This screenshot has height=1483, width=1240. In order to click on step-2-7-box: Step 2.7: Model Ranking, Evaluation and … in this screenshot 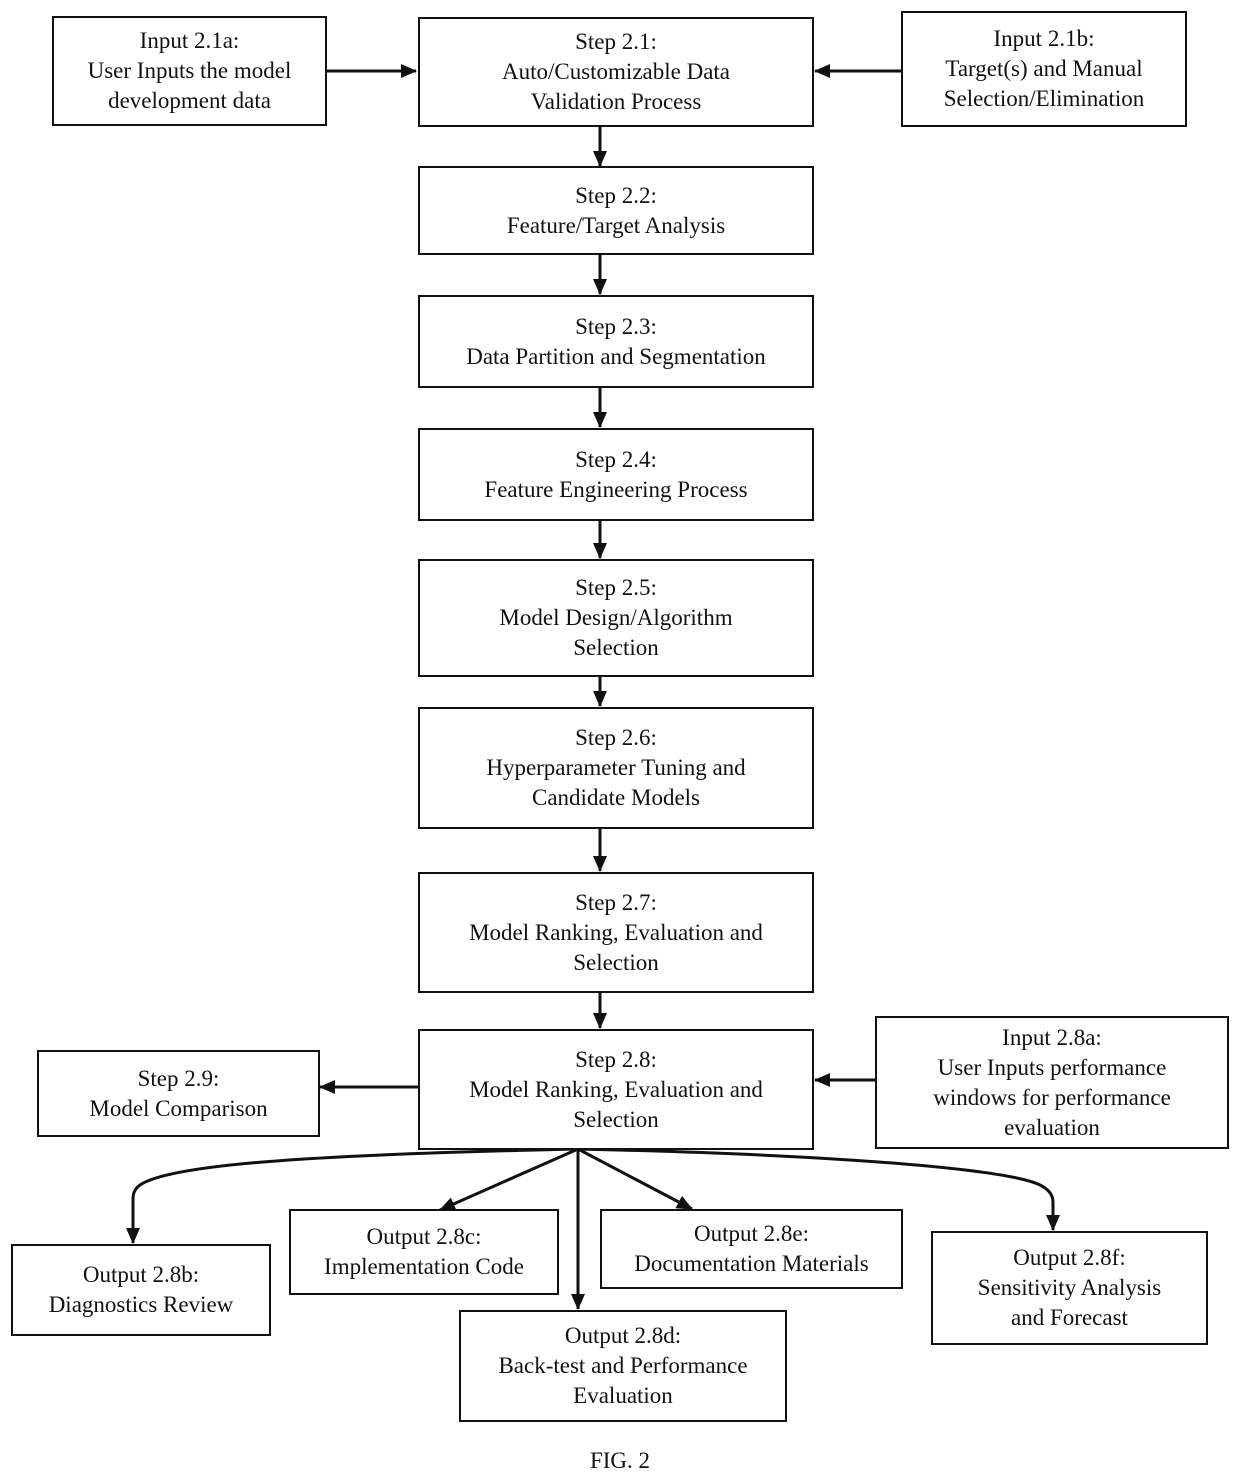, I will do `click(616, 932)`.